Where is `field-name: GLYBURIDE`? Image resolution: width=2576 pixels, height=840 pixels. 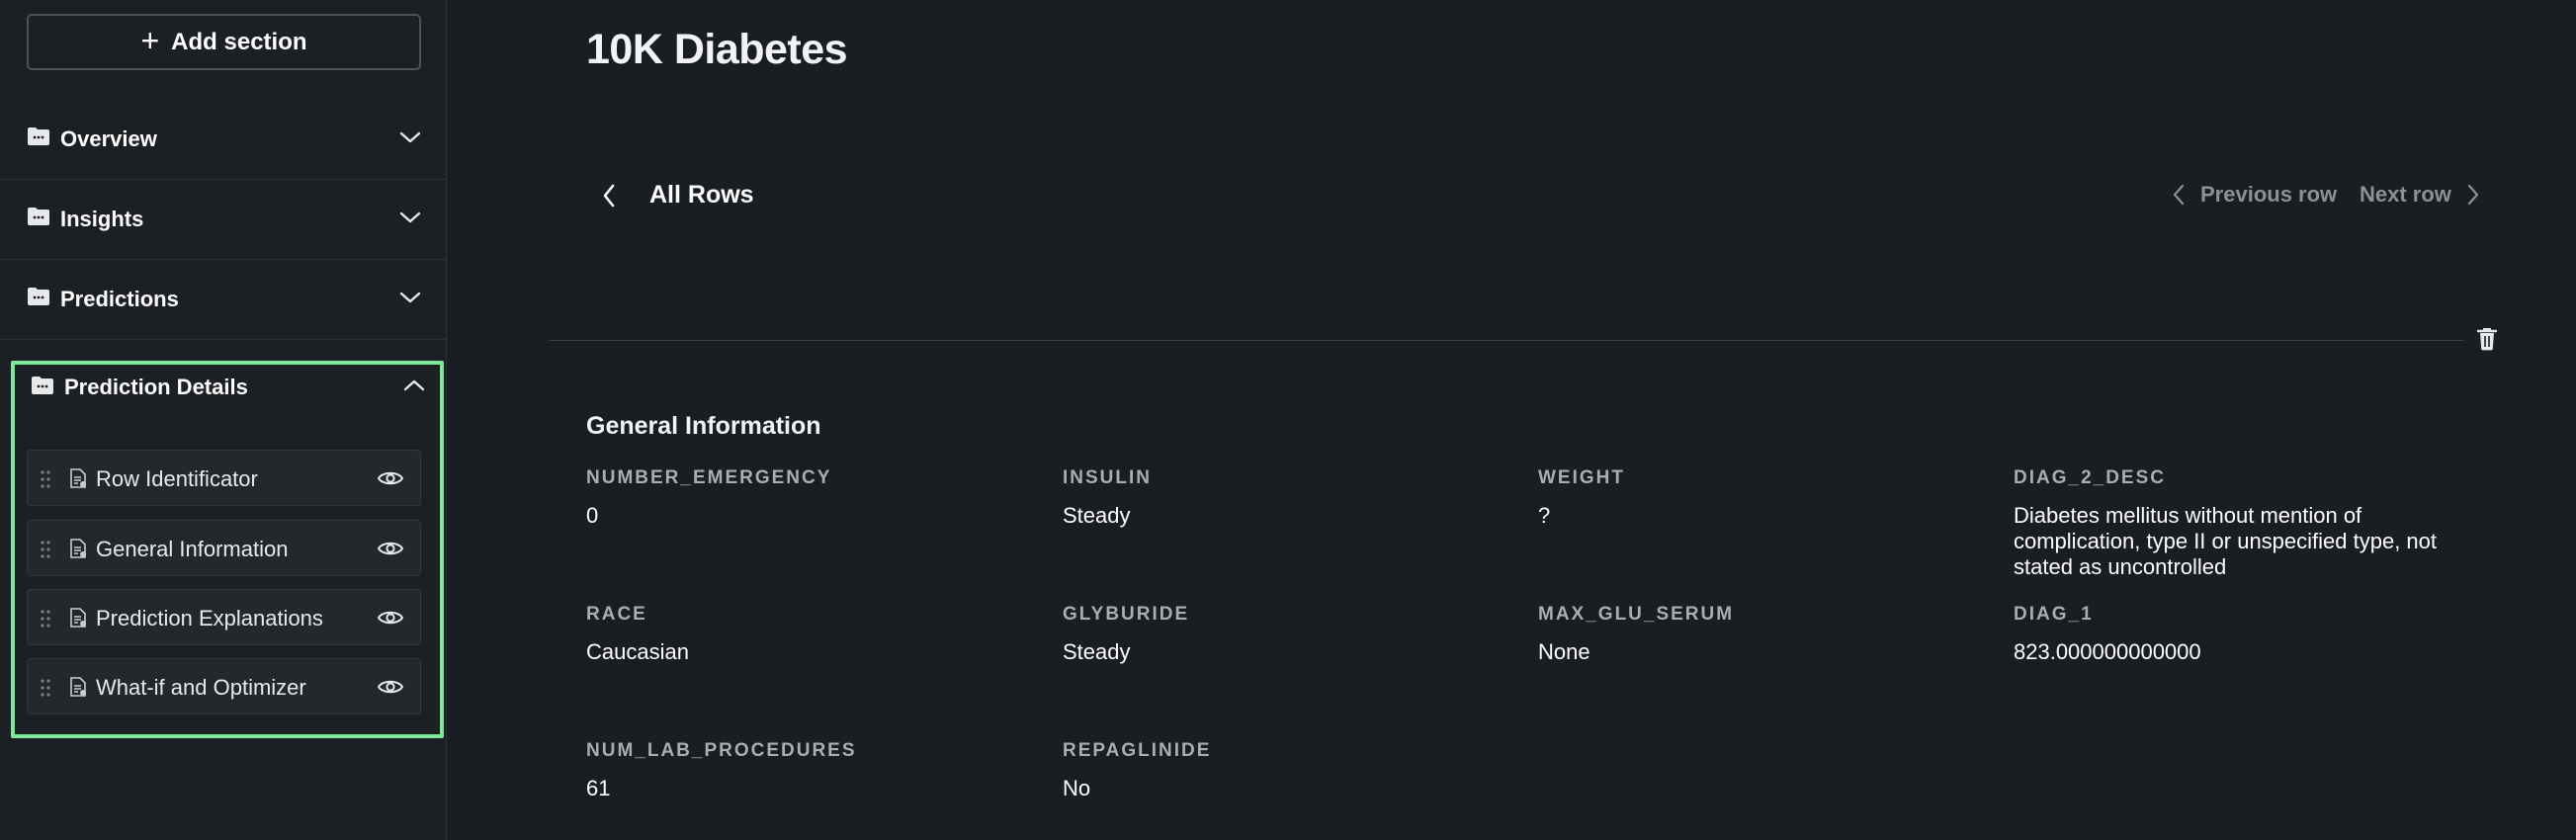
field-name: GLYBURIDE is located at coordinates (1126, 614).